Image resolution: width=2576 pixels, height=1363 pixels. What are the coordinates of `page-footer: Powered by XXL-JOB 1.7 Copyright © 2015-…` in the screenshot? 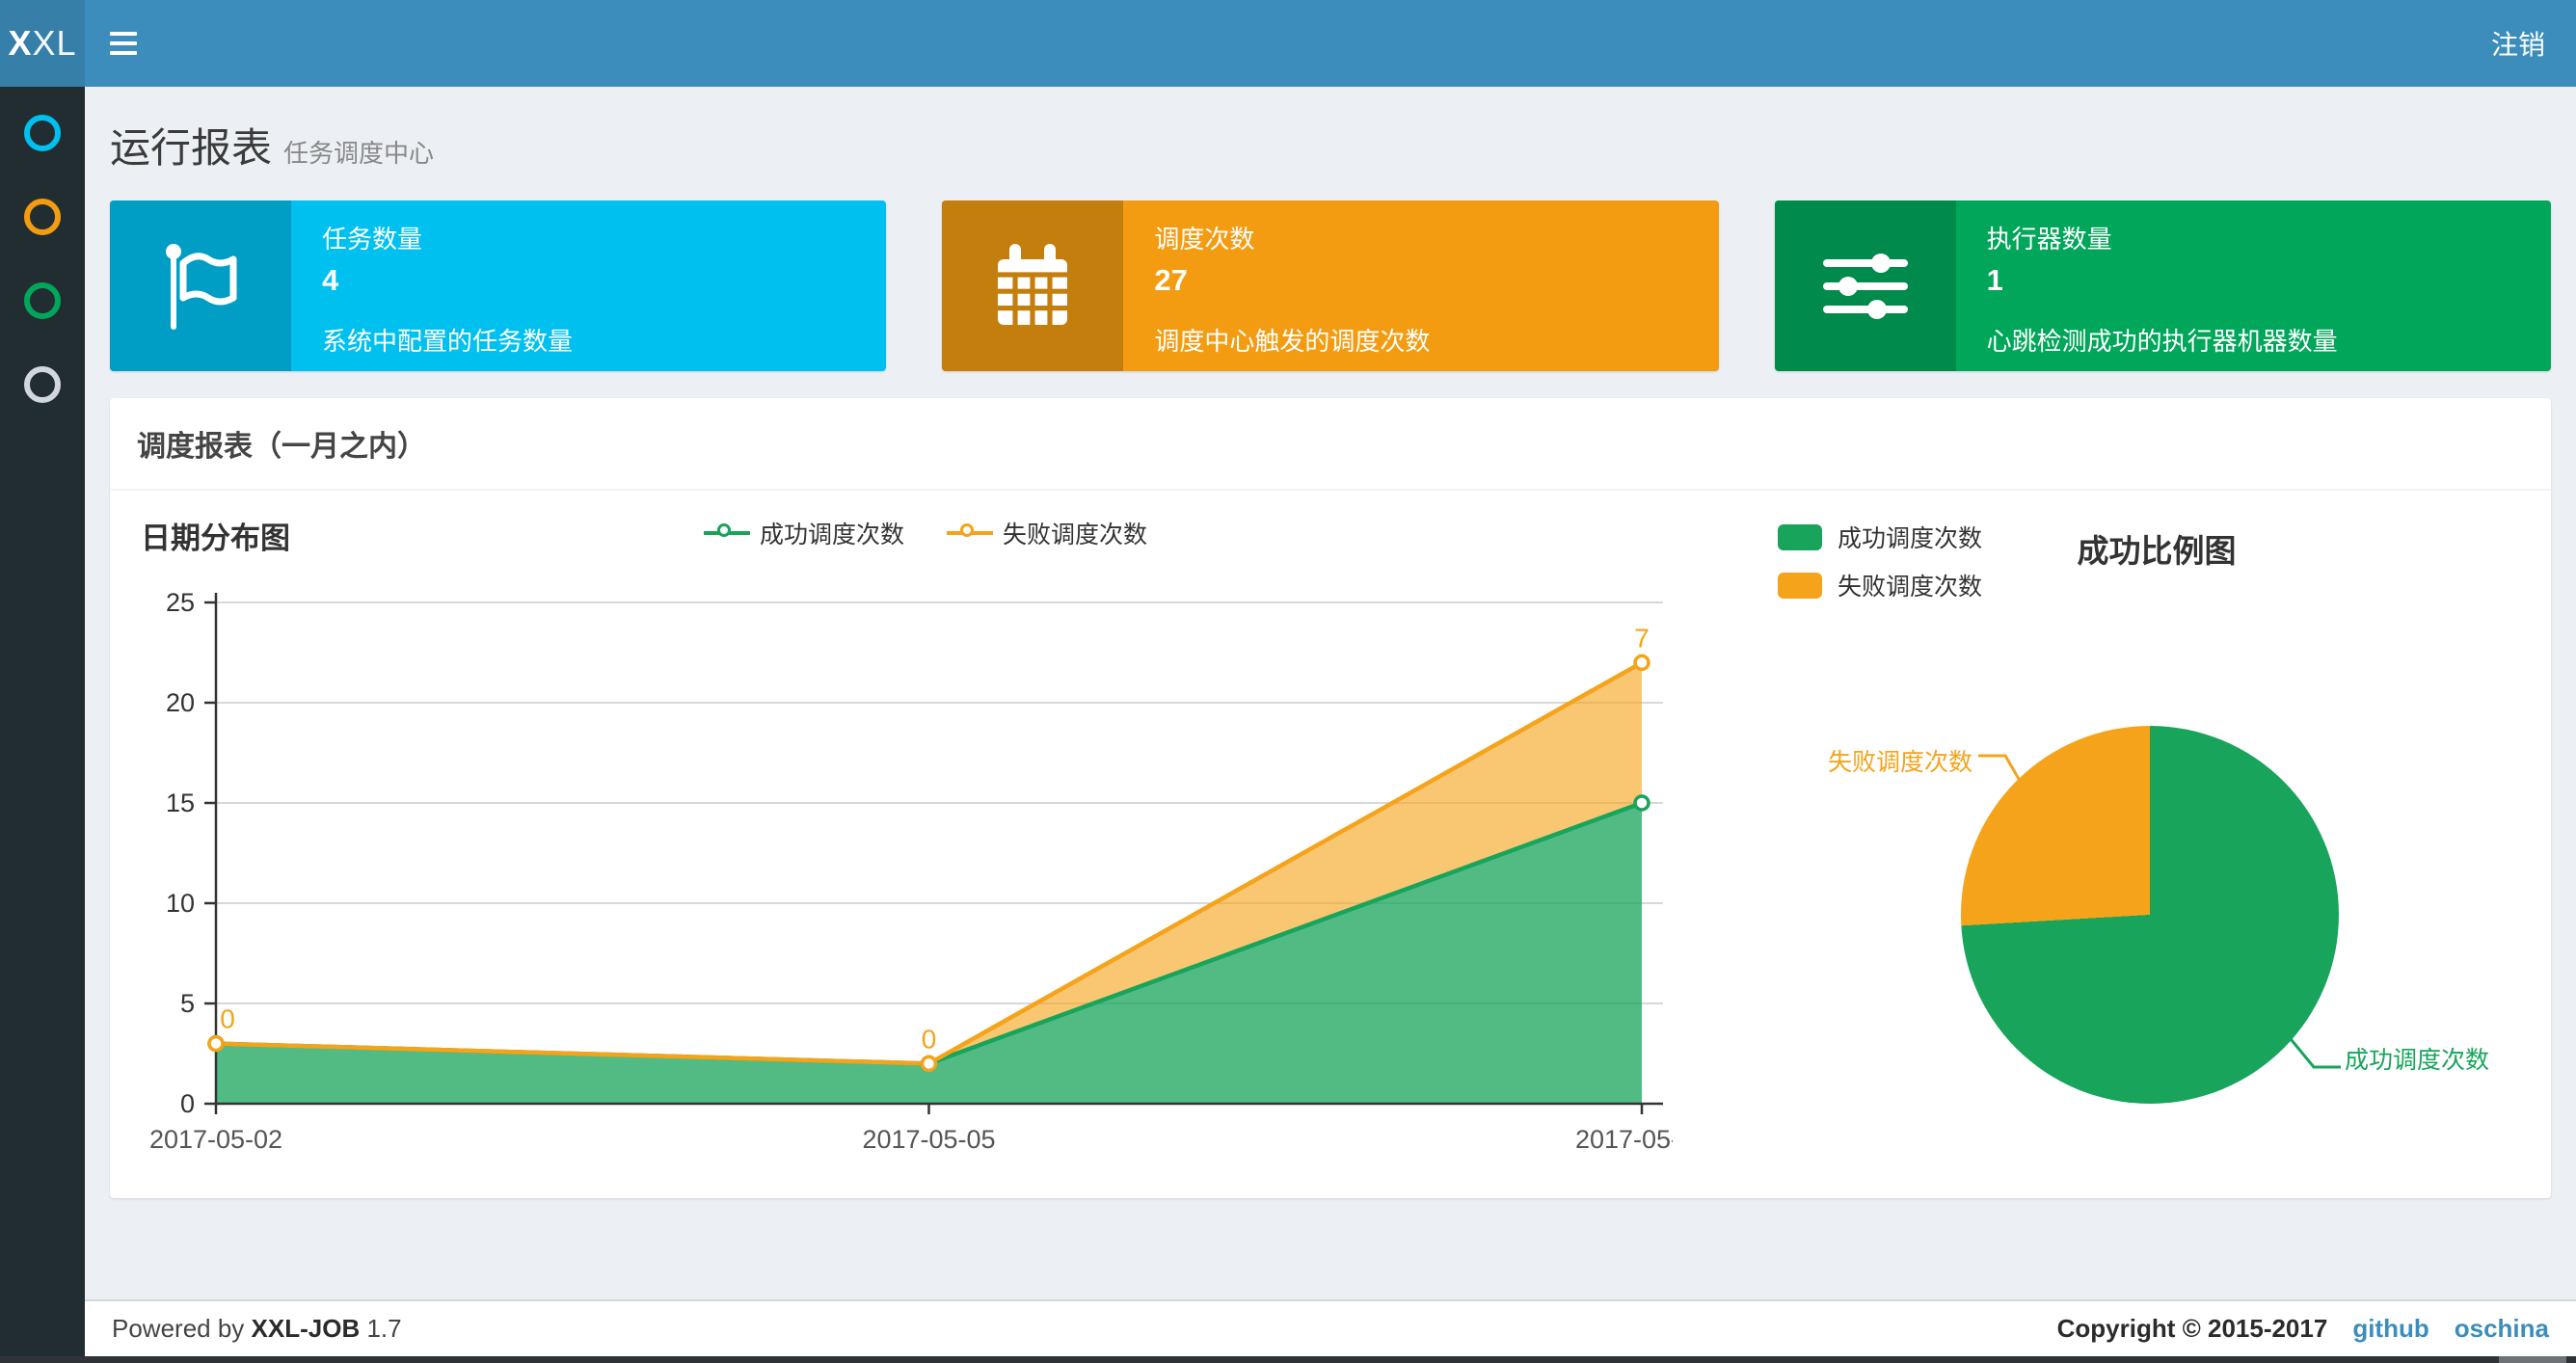 It's located at (1330, 1327).